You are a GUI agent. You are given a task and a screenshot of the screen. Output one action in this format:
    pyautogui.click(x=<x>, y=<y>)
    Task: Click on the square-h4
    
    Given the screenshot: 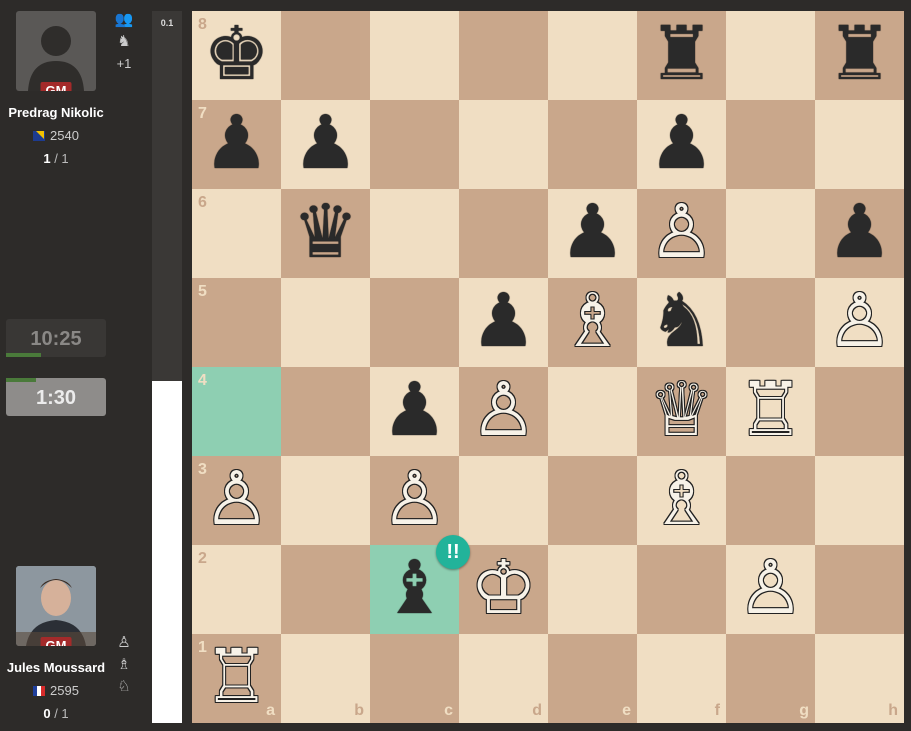 What is the action you would take?
    pyautogui.click(x=859, y=411)
    